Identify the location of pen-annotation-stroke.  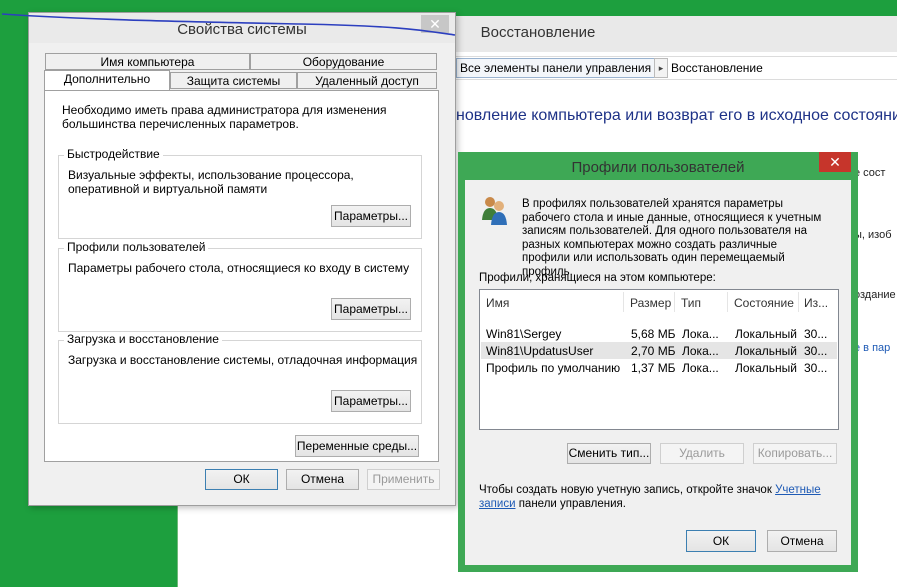
(228, 24).